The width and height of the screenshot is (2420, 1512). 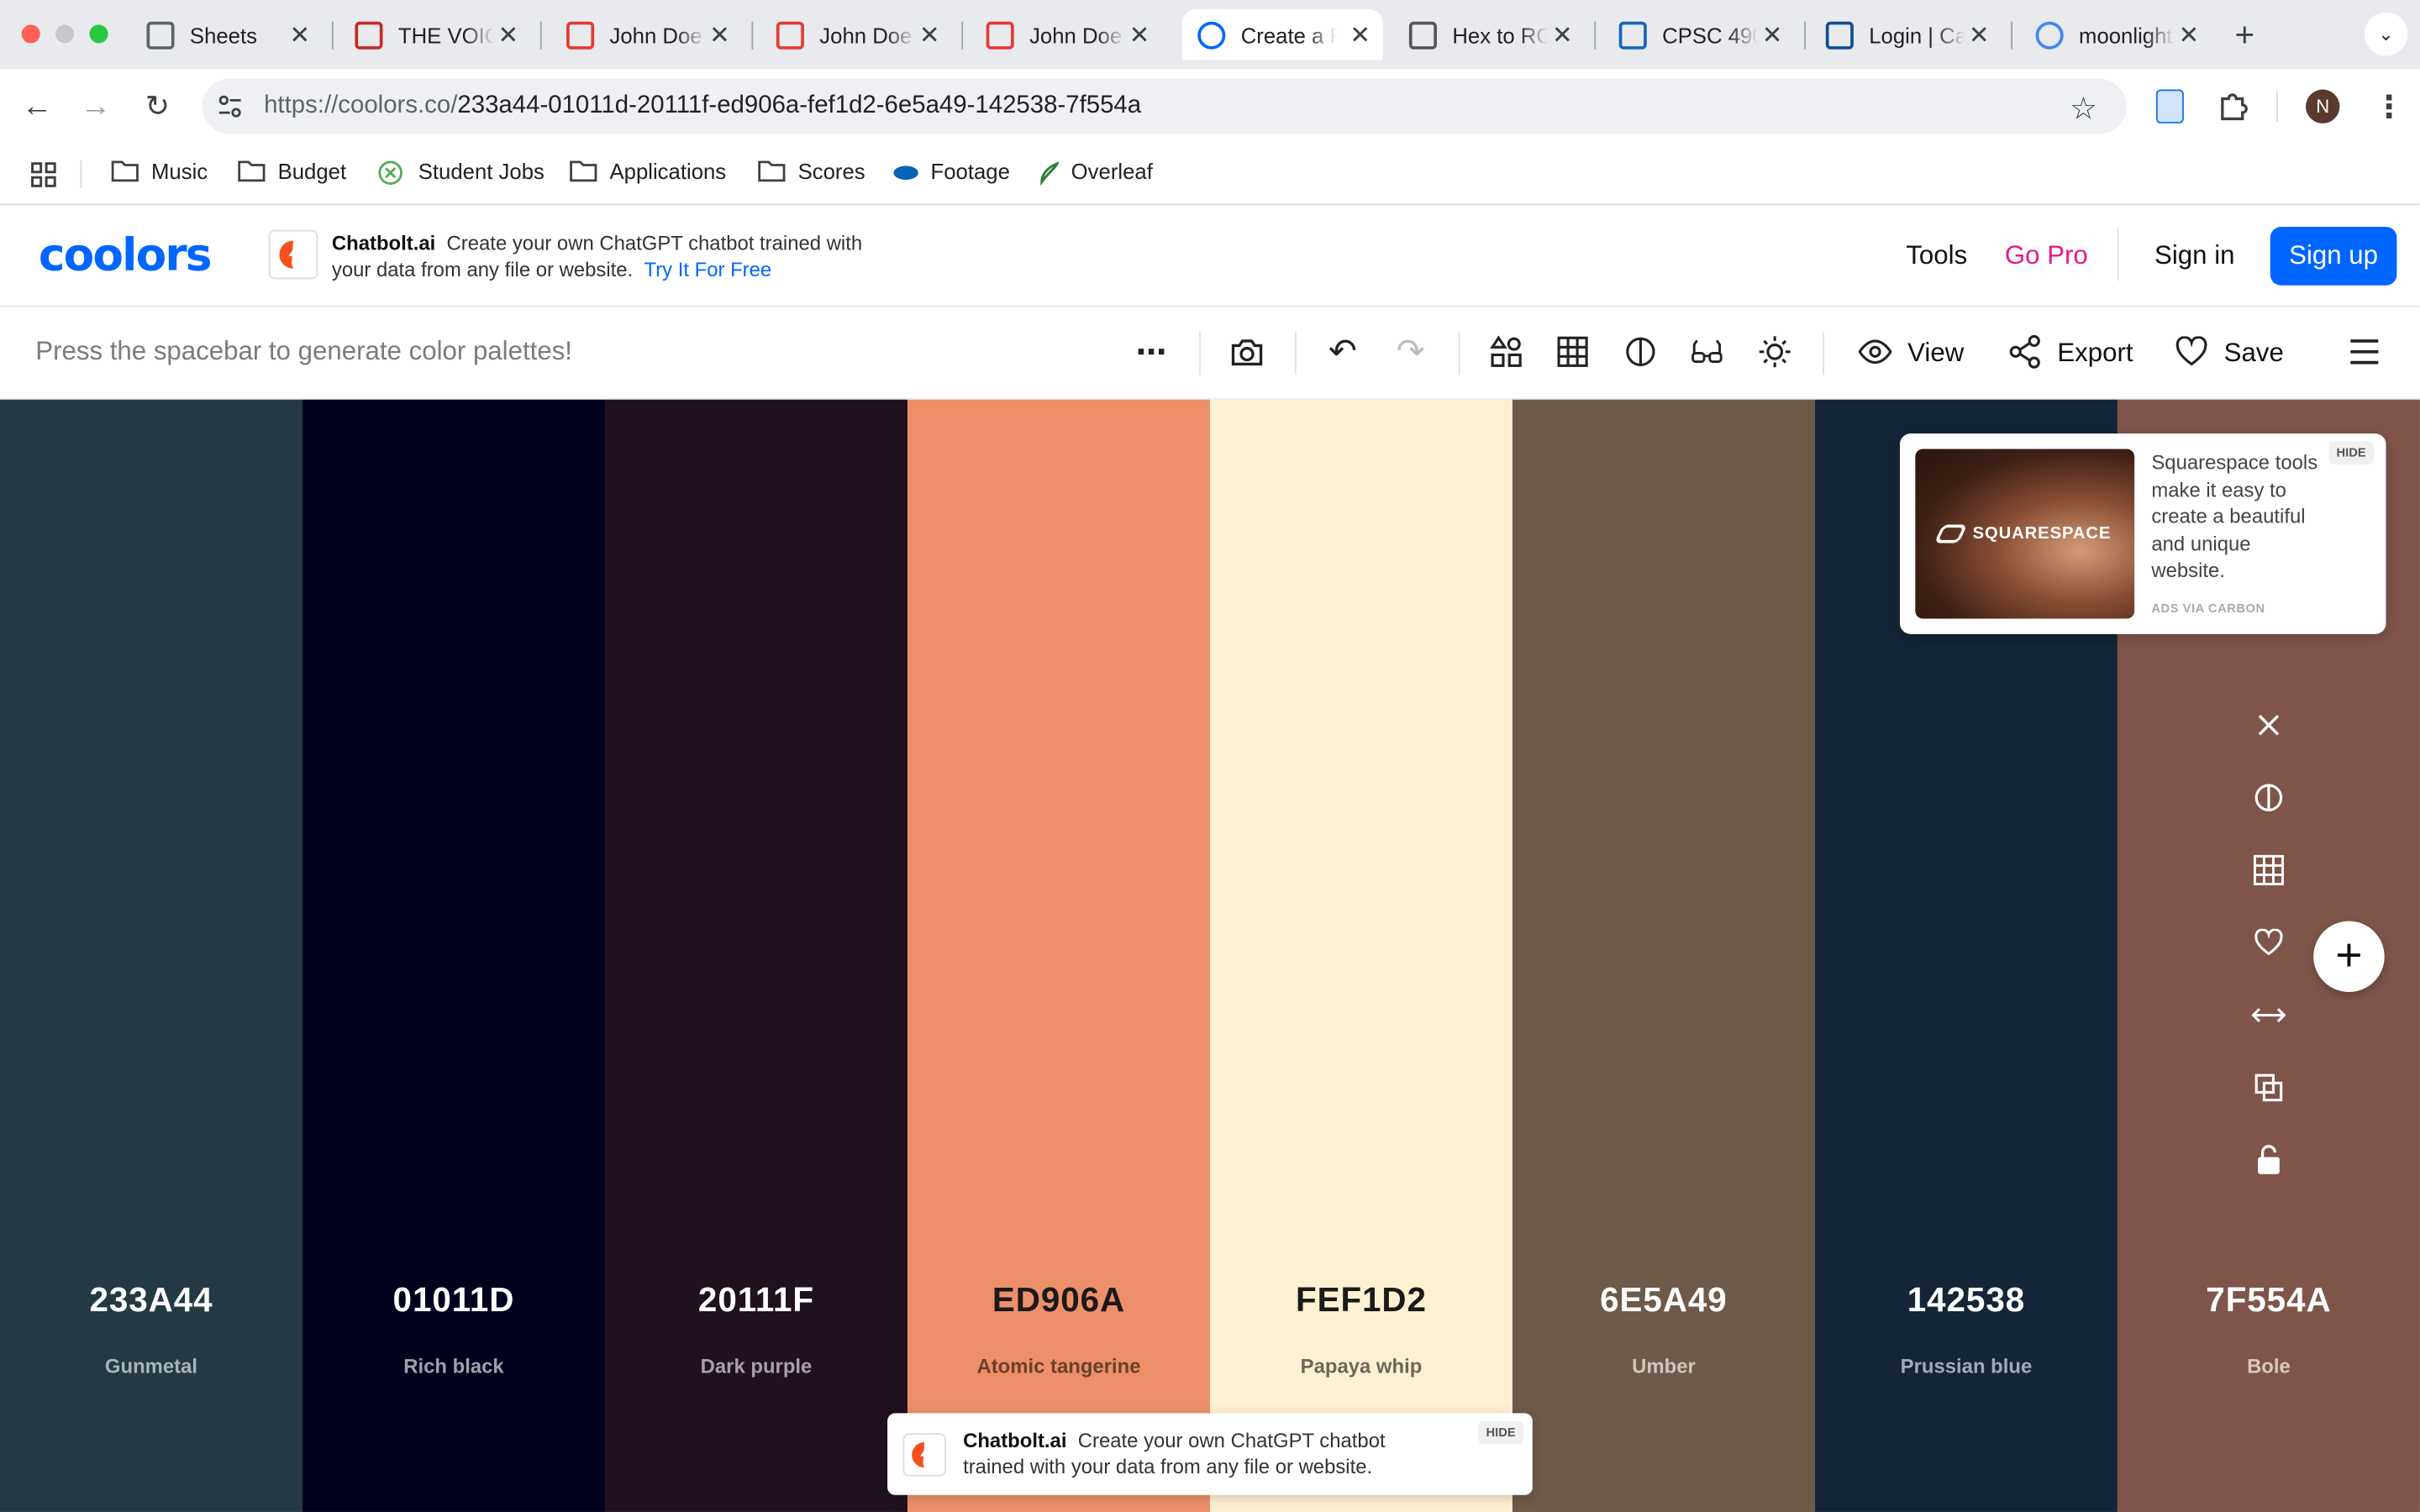 What do you see at coordinates (227, 34) in the screenshot?
I see `browser-tab: Sheets ✕` at bounding box center [227, 34].